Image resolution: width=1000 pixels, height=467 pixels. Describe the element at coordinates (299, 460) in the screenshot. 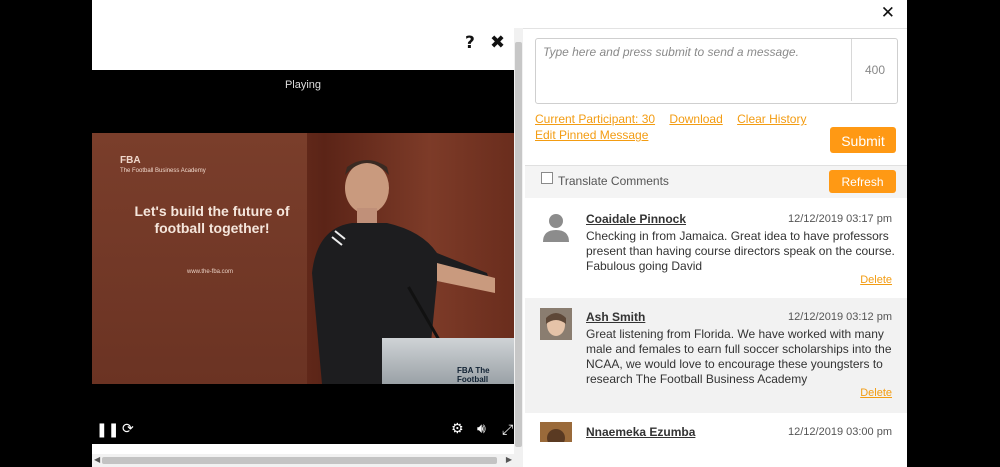

I see `horizontal-scroll-thumb` at that location.